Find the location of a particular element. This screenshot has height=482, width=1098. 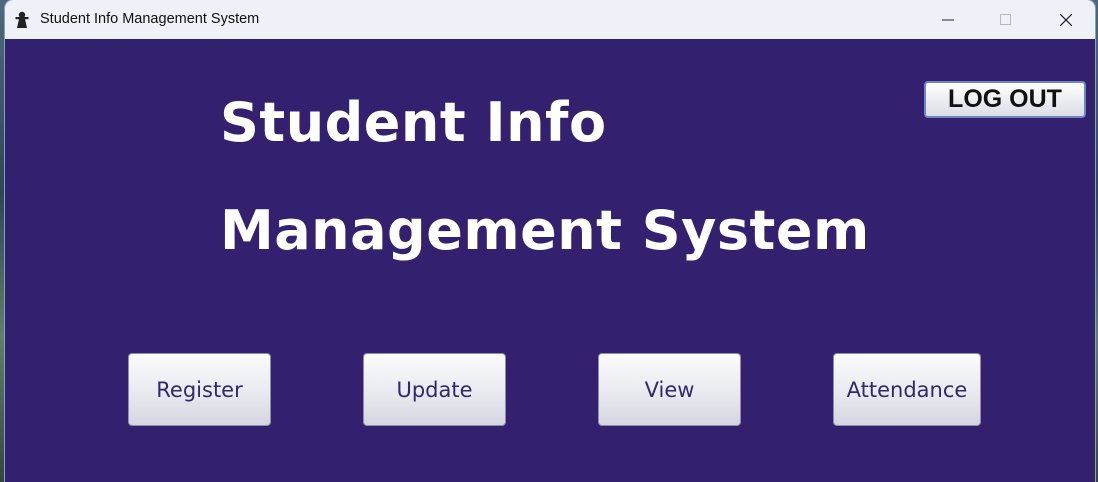

maximize-button is located at coordinates (1006, 19).